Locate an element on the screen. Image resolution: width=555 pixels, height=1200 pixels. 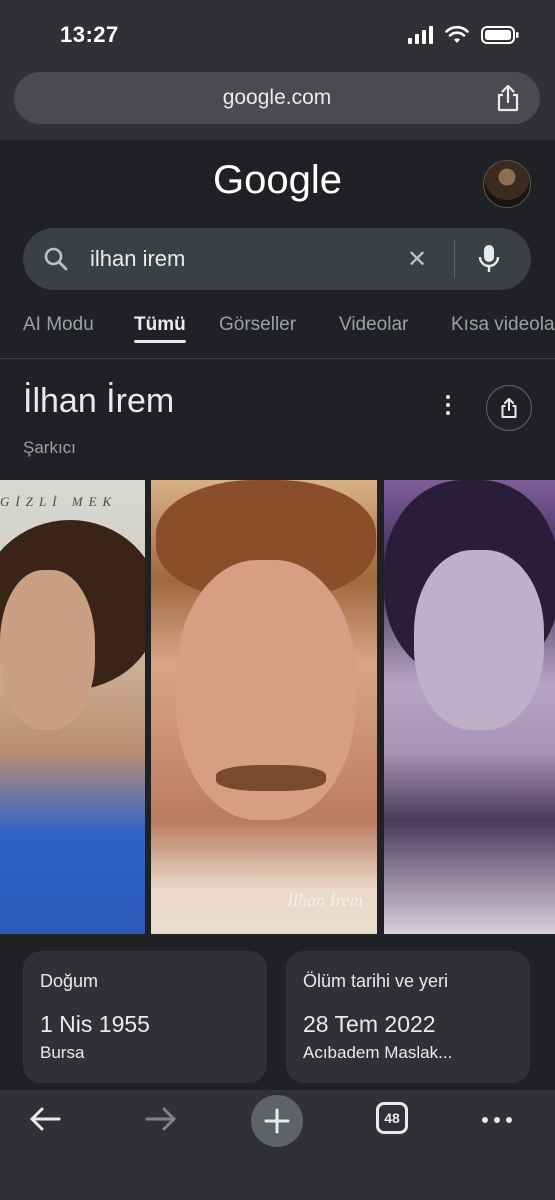
tab-short-videos: Kısa videola is located at coordinates (503, 325).